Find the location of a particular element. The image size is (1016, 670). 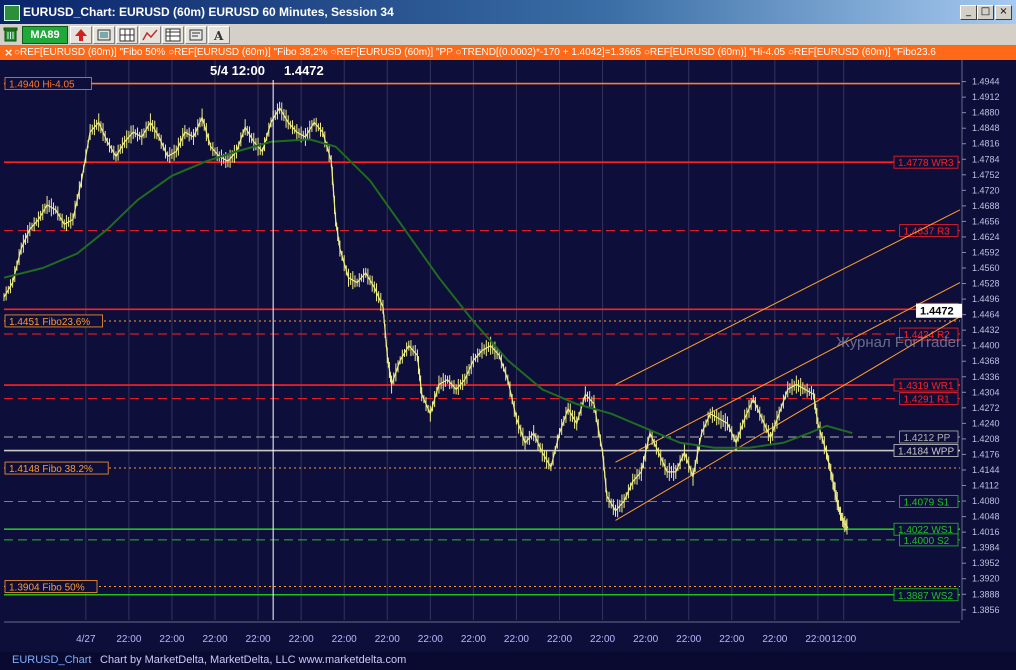

y-tick-label: 1.4624 is located at coordinates (986, 237).